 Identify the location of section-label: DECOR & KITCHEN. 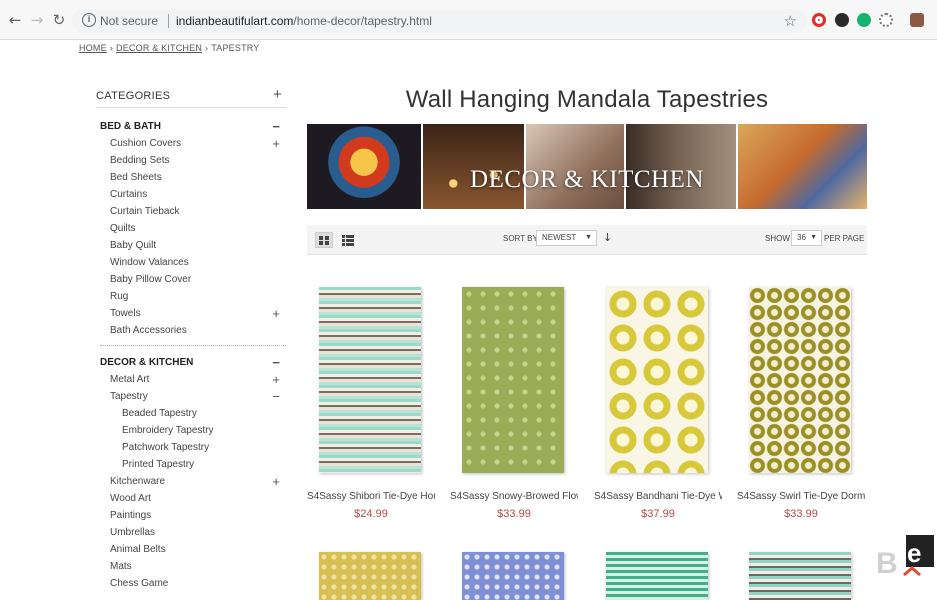
(147, 362).